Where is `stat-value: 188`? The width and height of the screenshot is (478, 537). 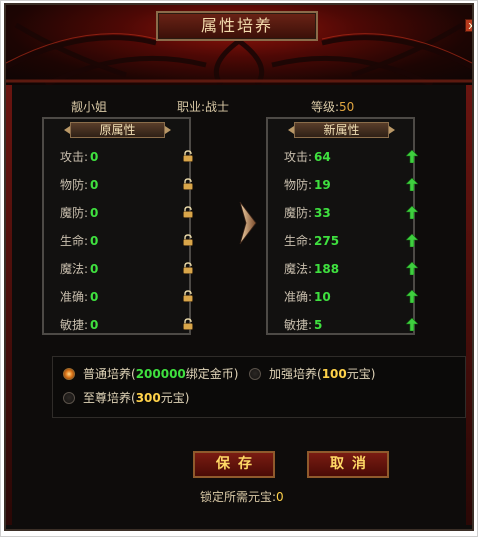 stat-value: 188 is located at coordinates (327, 269).